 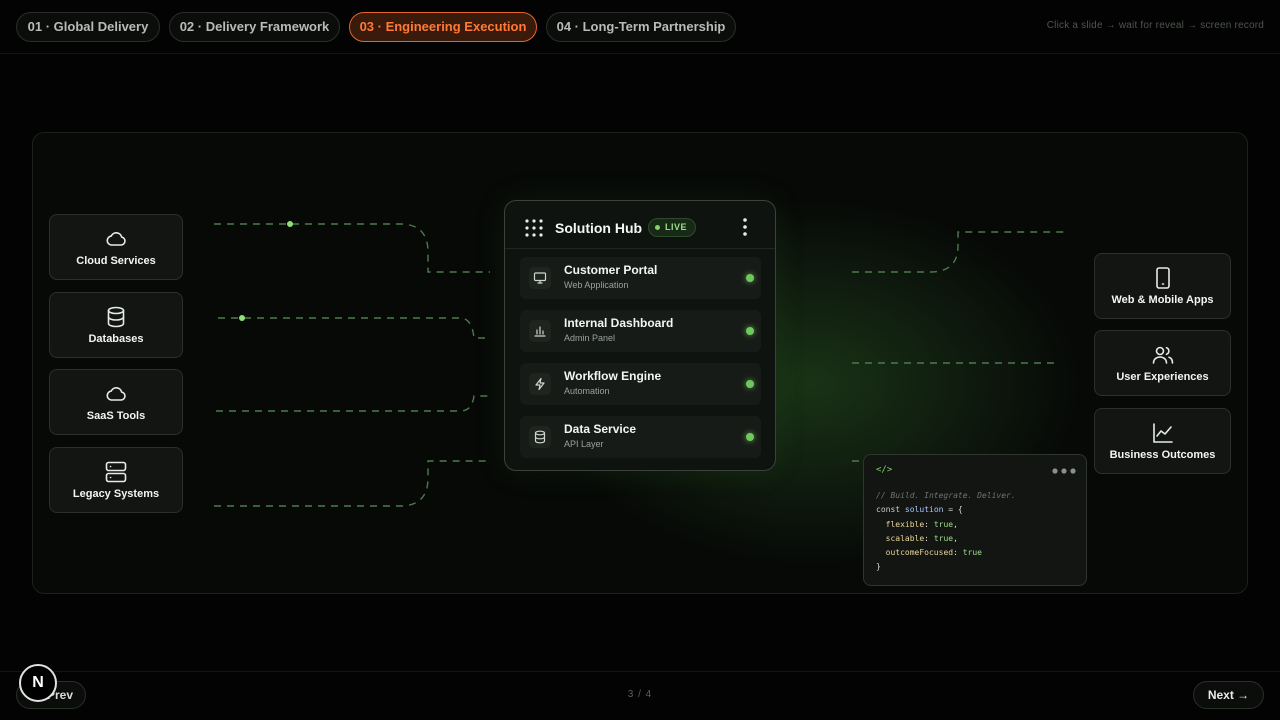 What do you see at coordinates (116, 416) in the screenshot?
I see `source-label: SaaS Tools` at bounding box center [116, 416].